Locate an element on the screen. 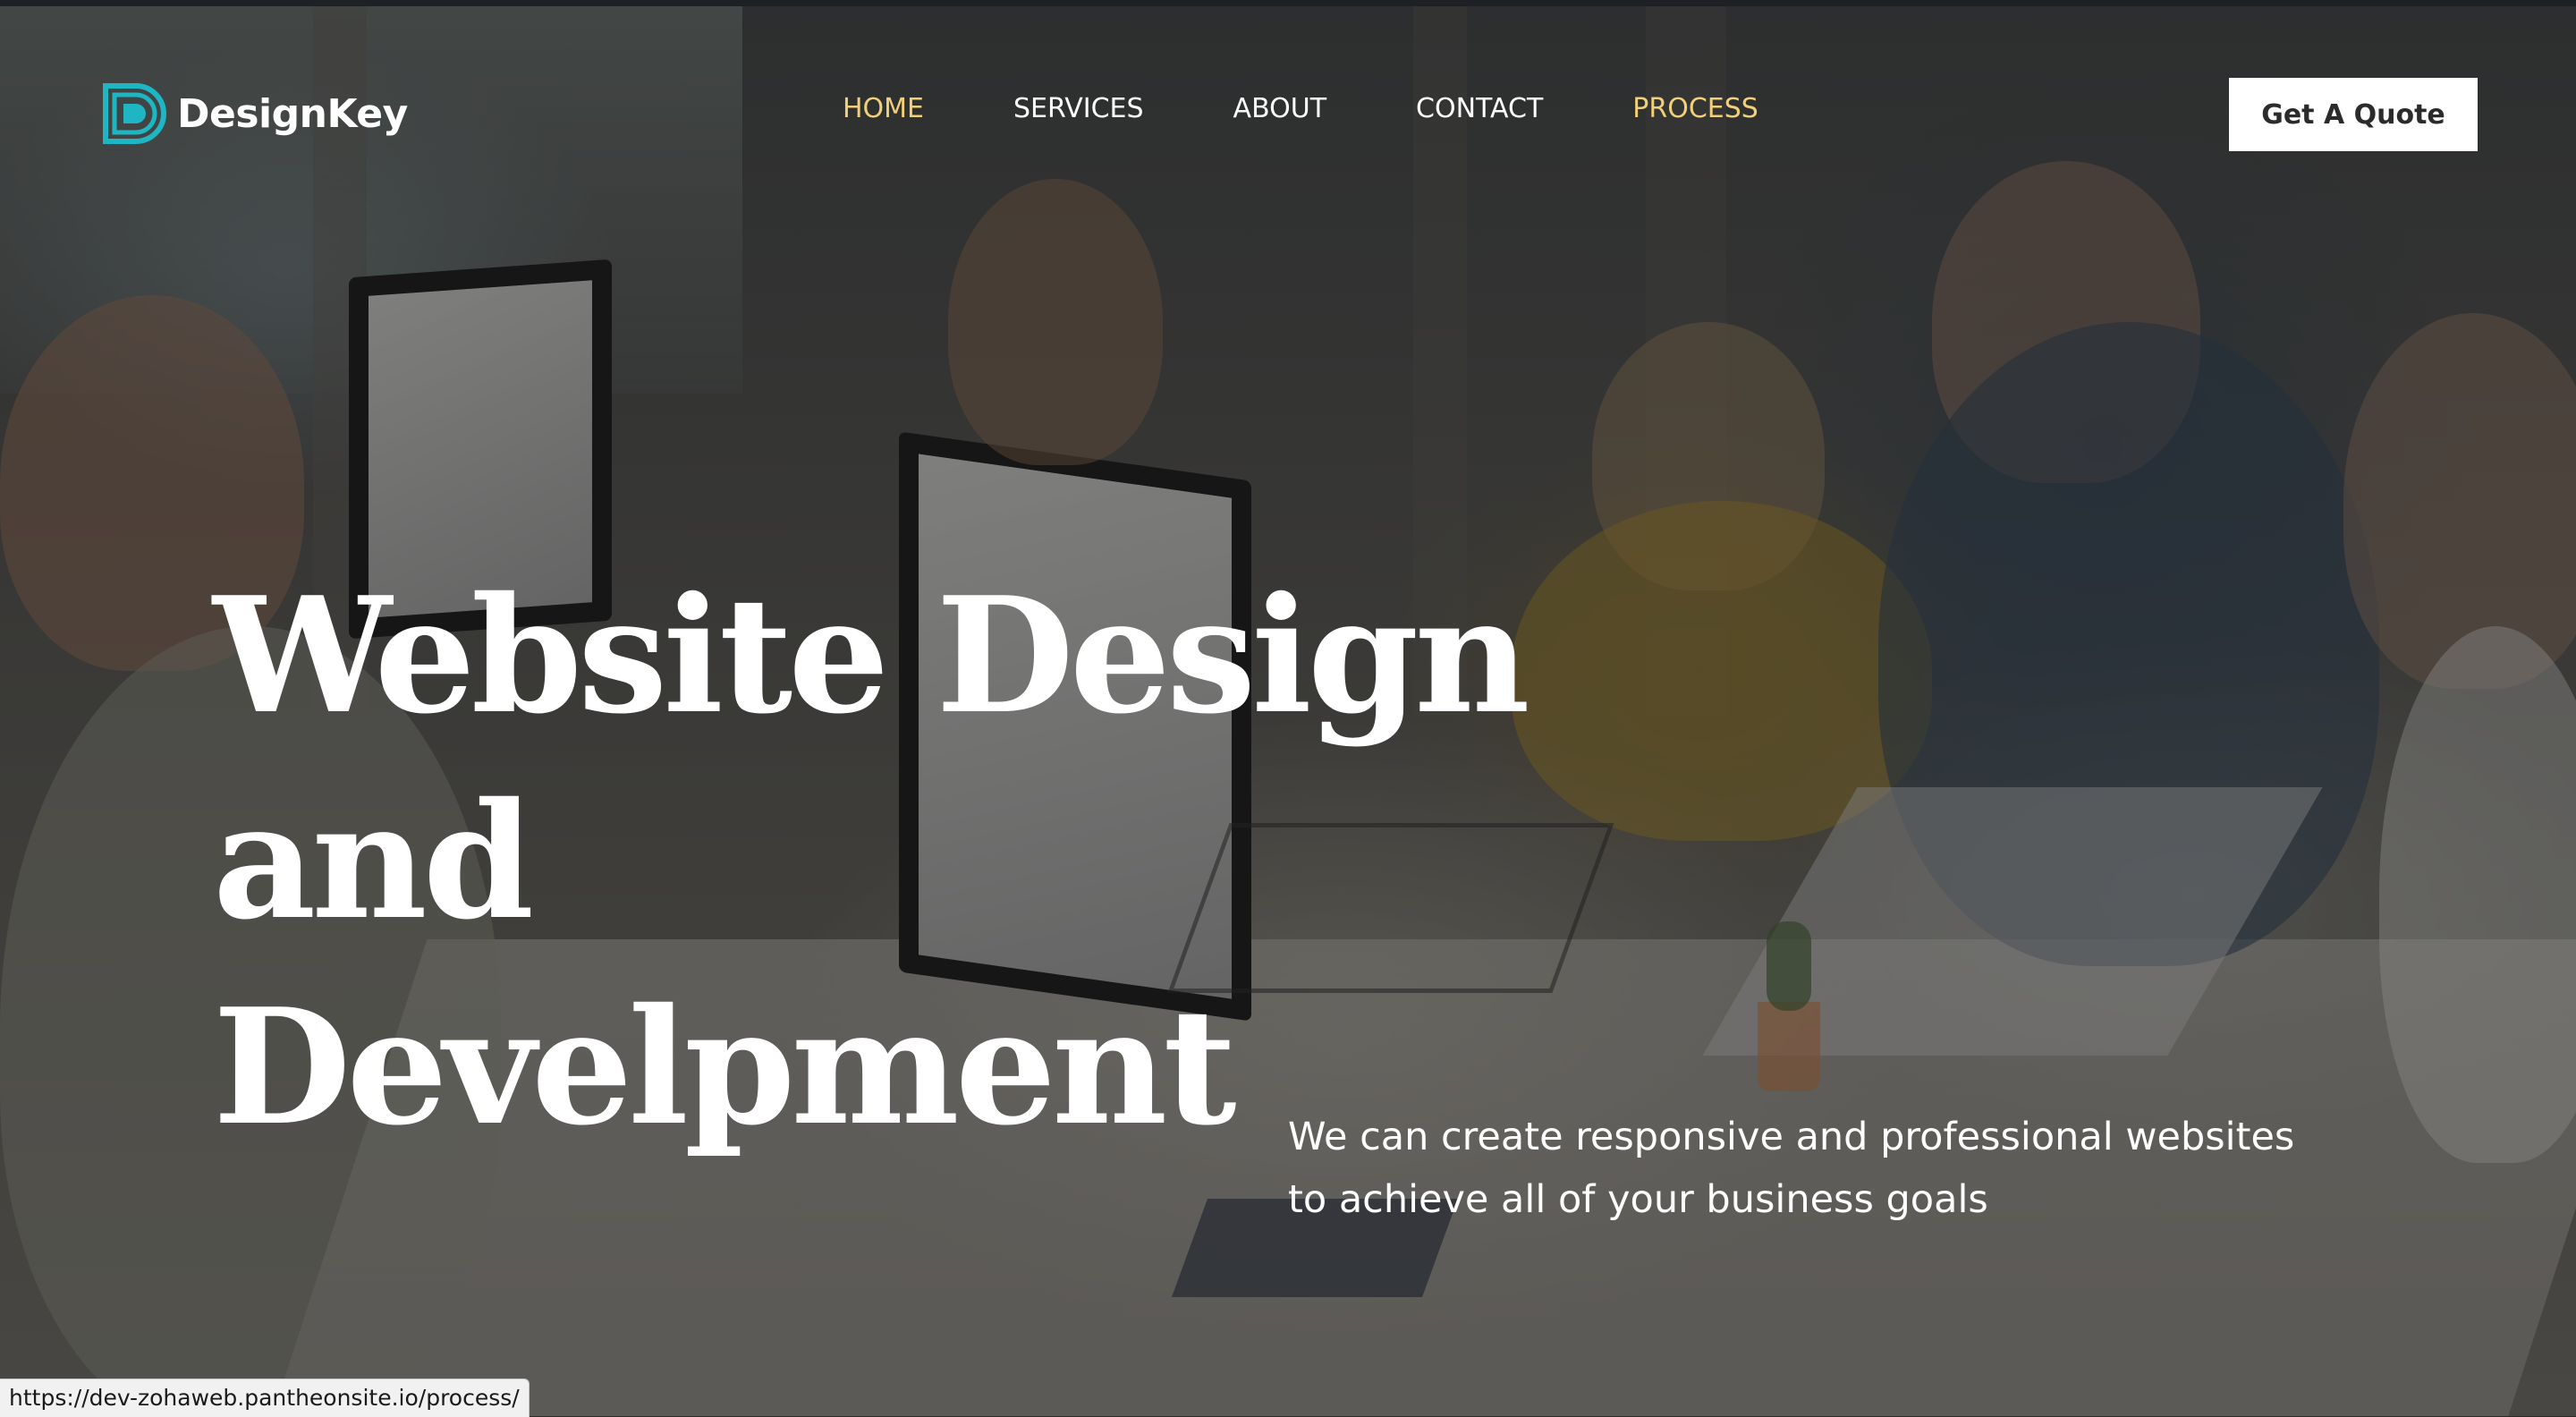 The width and height of the screenshot is (2576, 1417). main-navigation: HOME SERVICES ABOUT CONTACT PROCESS is located at coordinates (1345, 109).